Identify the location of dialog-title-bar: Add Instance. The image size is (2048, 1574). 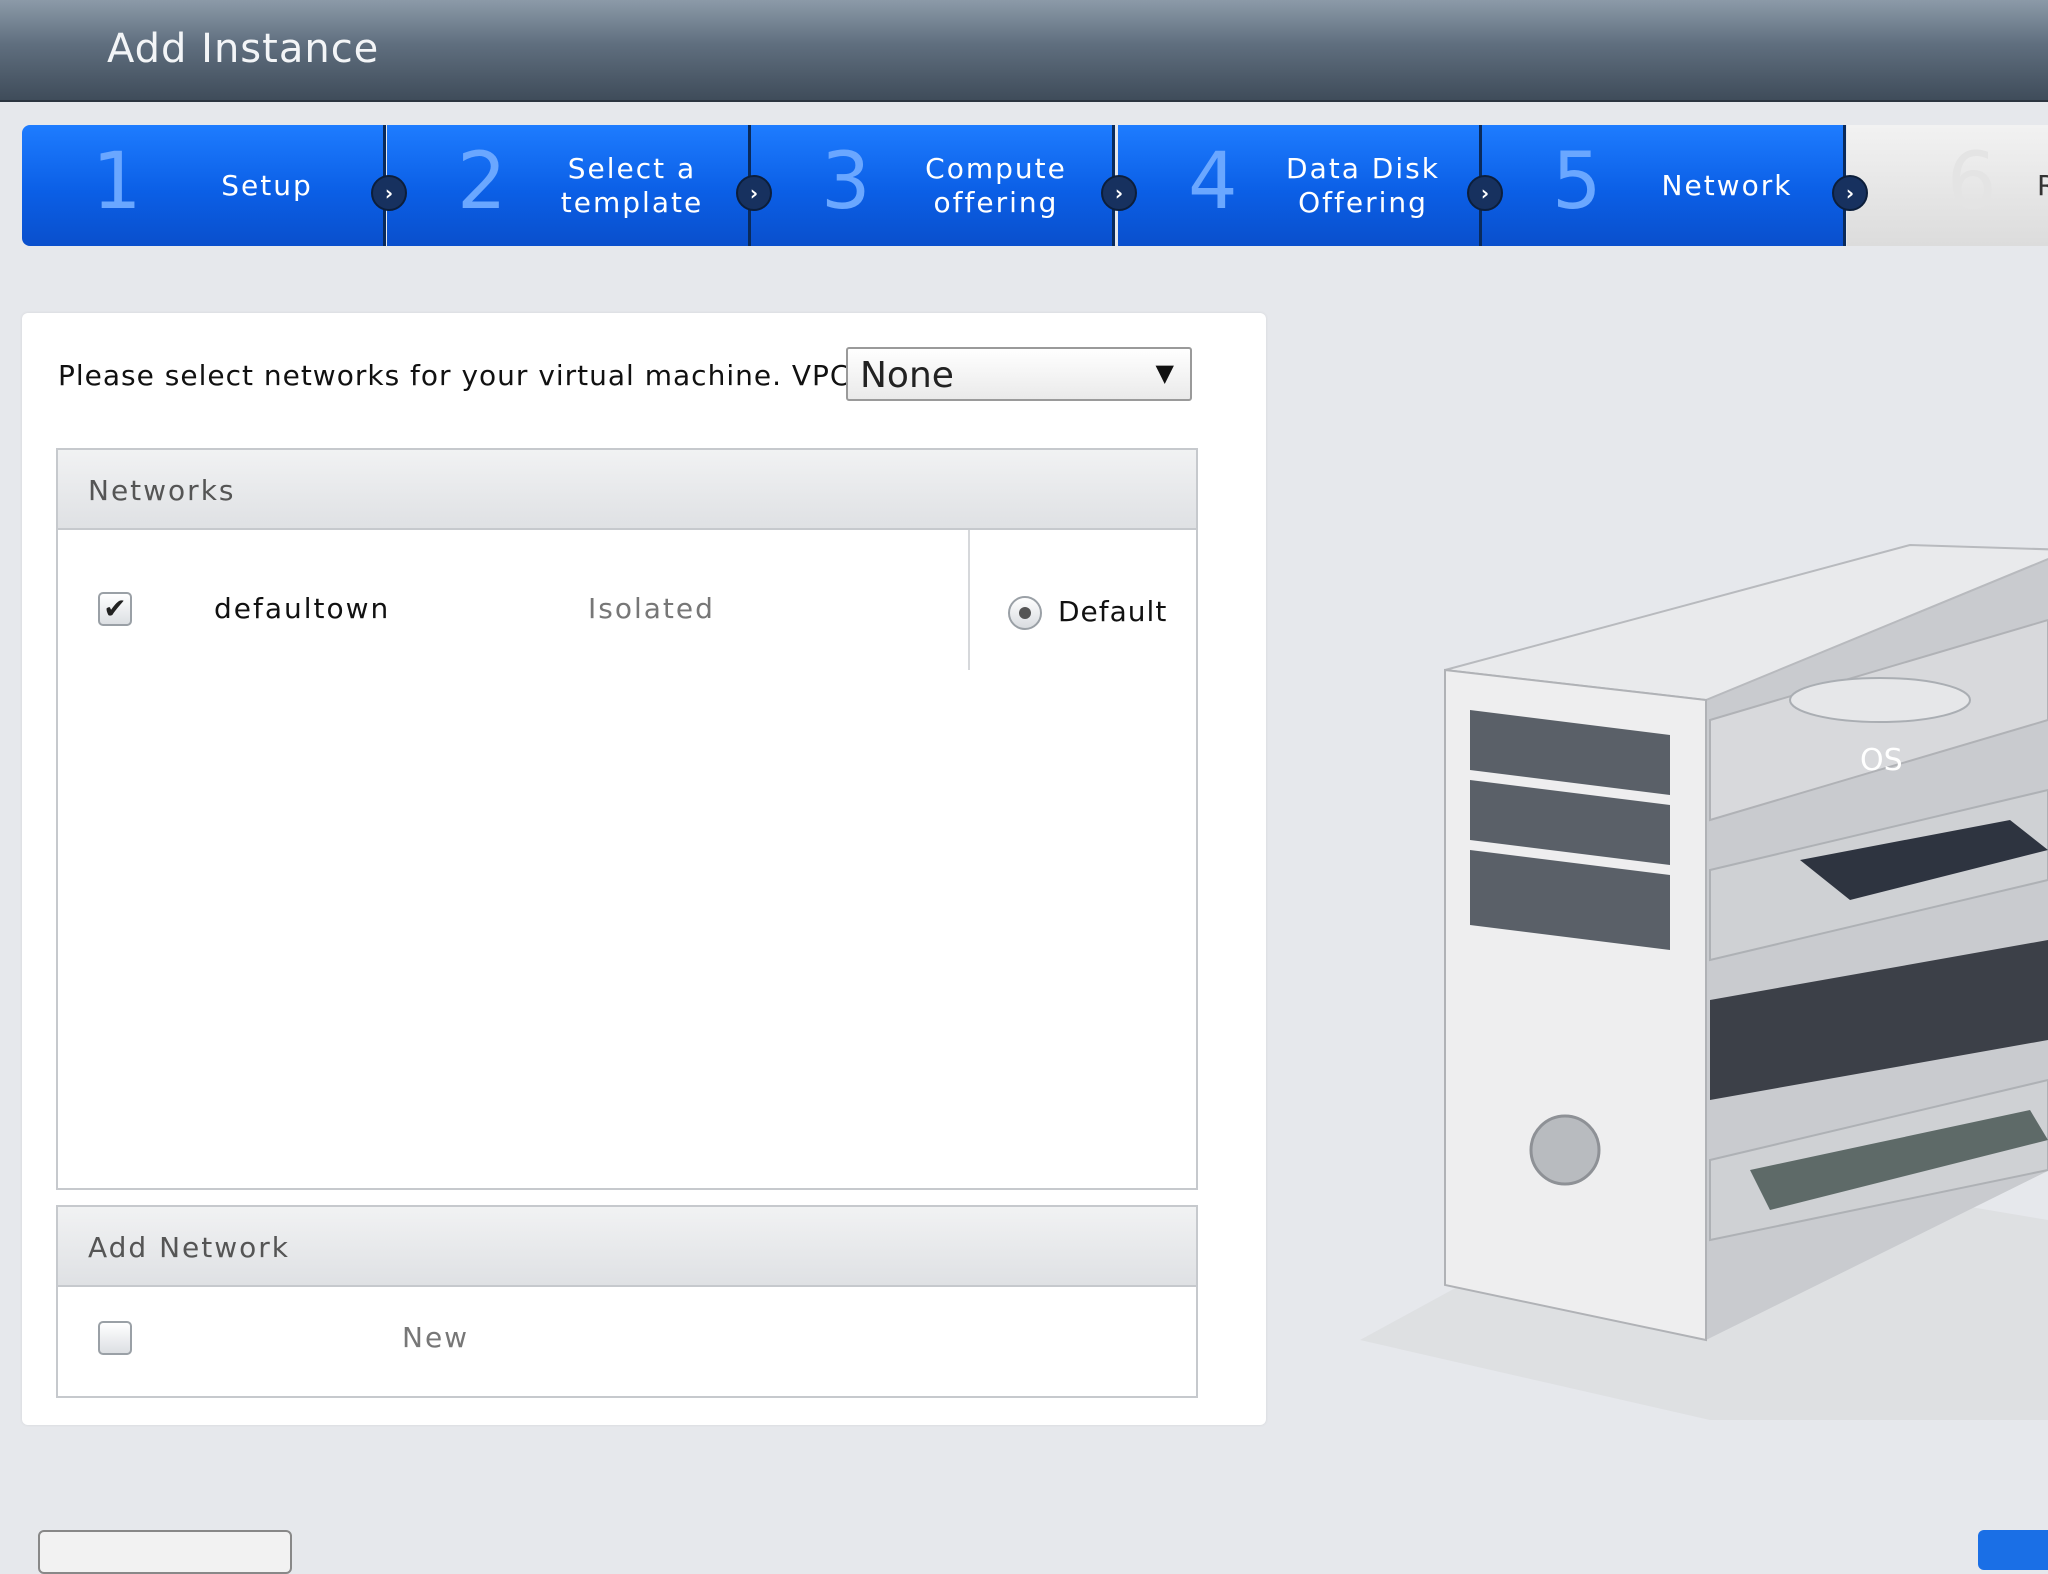
(1024, 51).